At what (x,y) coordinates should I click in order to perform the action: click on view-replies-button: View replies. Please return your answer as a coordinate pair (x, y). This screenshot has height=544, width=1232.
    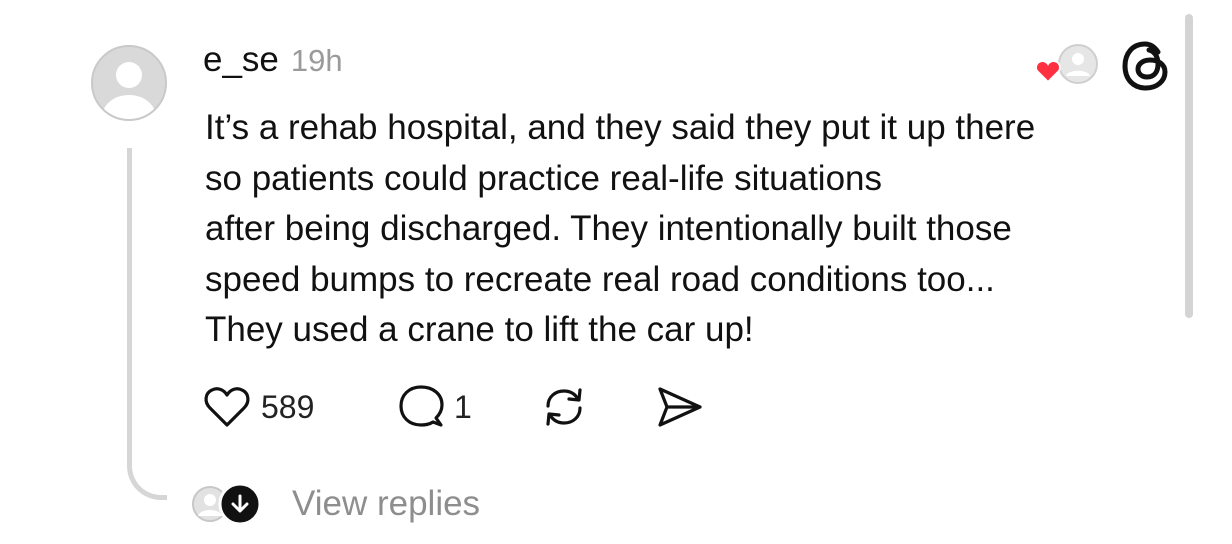
    Looking at the image, I should click on (335, 504).